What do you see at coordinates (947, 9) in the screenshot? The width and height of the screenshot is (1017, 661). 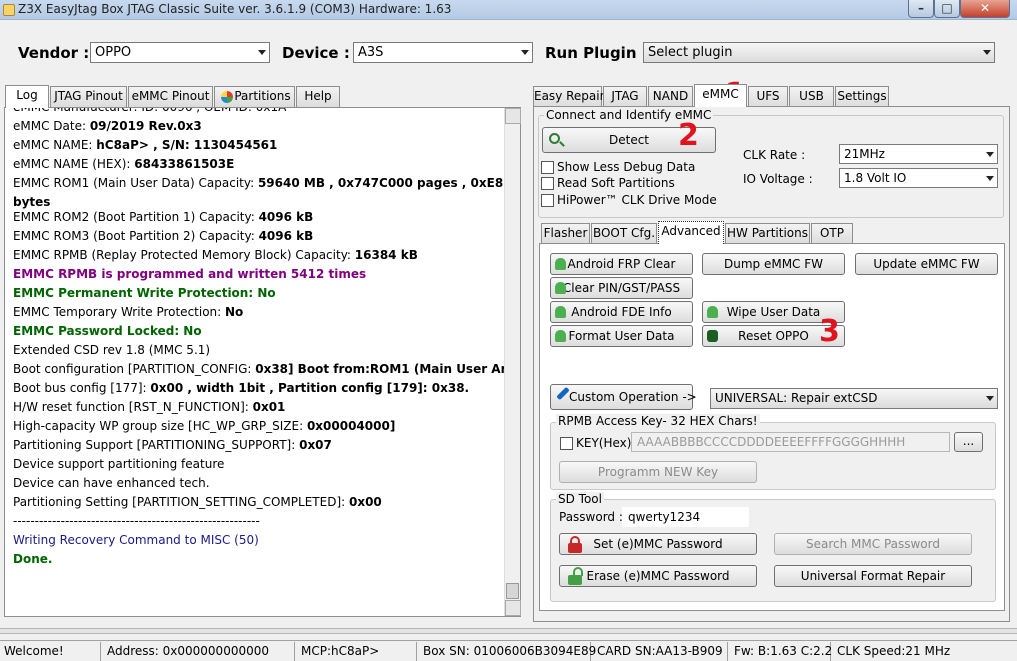 I see `maximize-button: □` at bounding box center [947, 9].